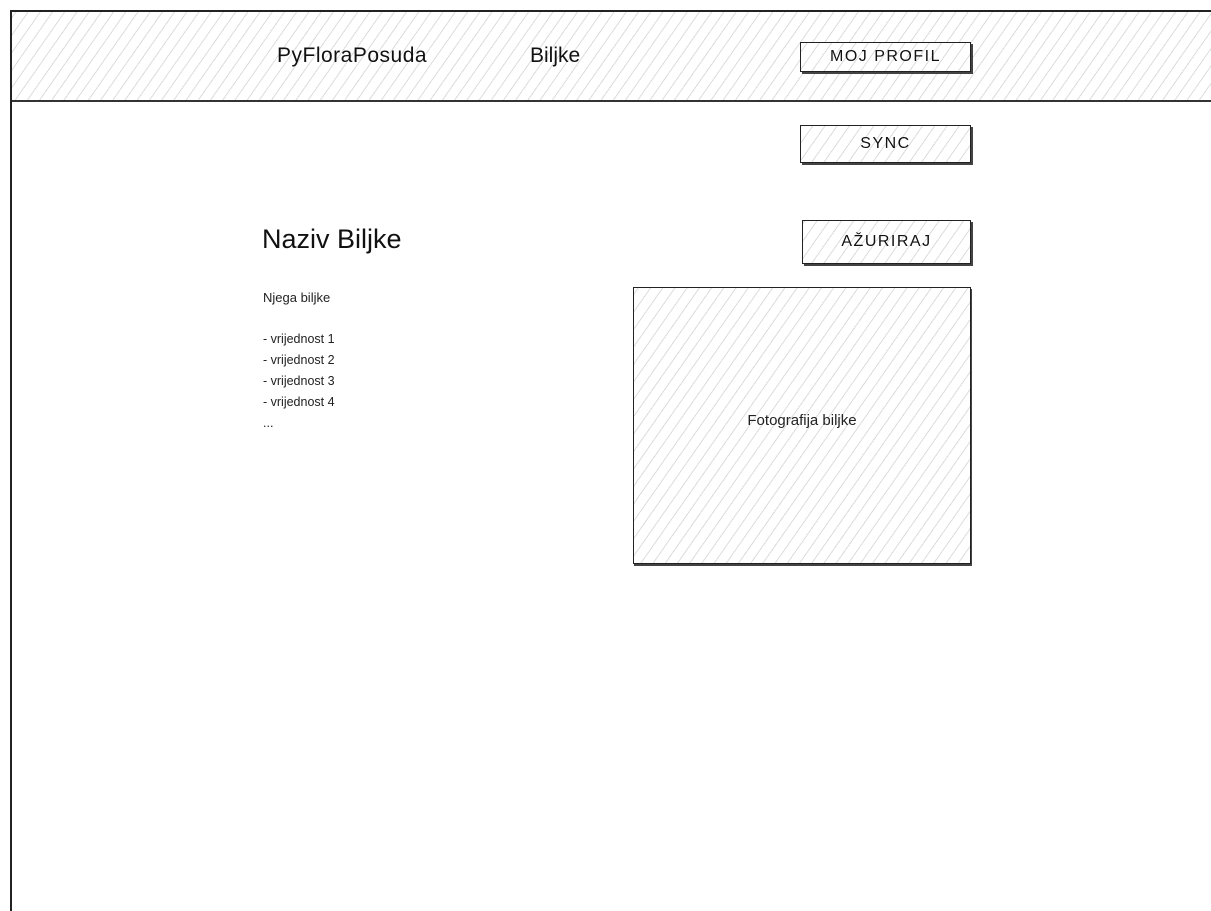 This screenshot has height=911, width=1211. What do you see at coordinates (299, 402) in the screenshot?
I see `care-list-item: - vrijednost 4` at bounding box center [299, 402].